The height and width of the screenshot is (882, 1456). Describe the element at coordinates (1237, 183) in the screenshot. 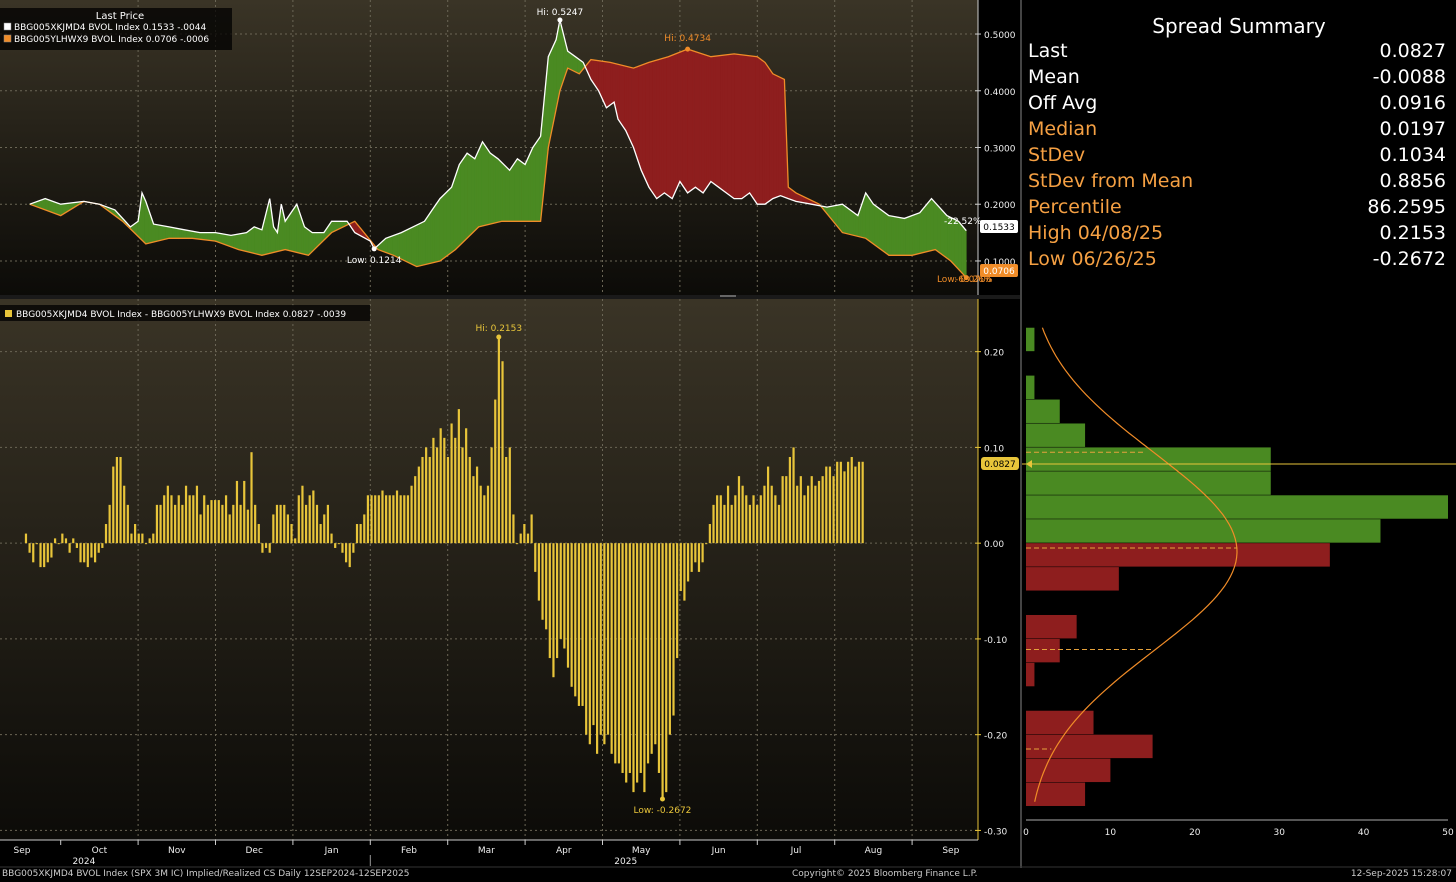

I see `summary-row: StDev from Mean 0.8856` at that location.